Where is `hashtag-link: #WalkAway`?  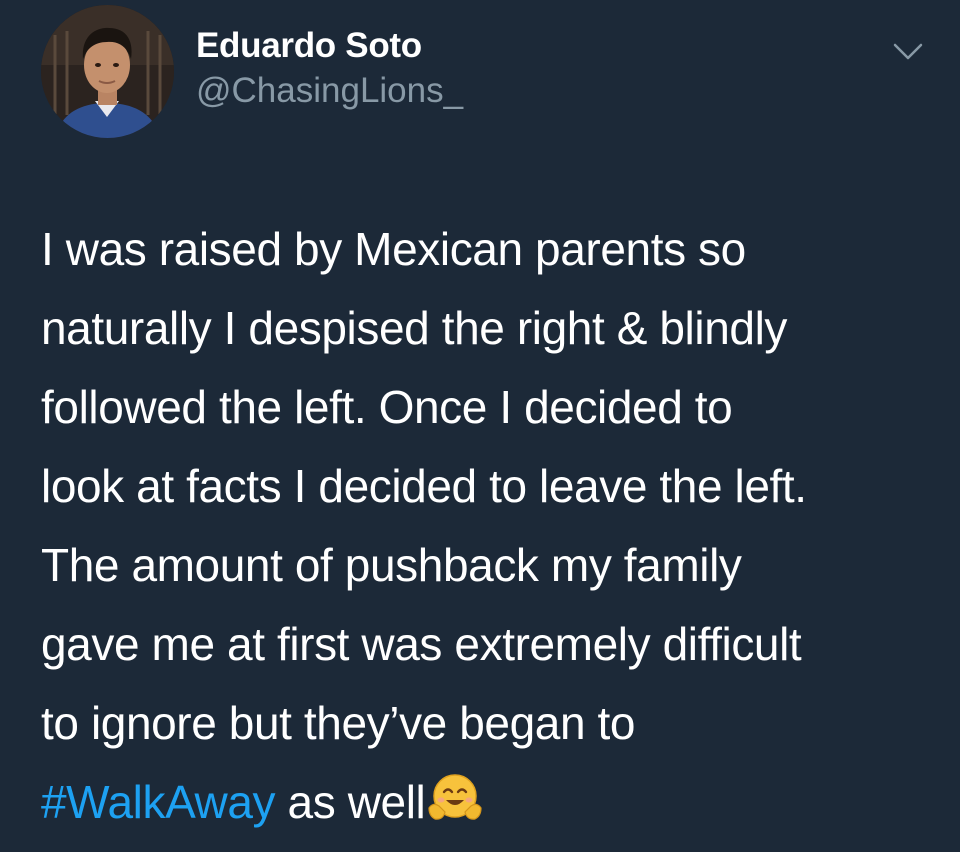 hashtag-link: #WalkAway is located at coordinates (158, 802).